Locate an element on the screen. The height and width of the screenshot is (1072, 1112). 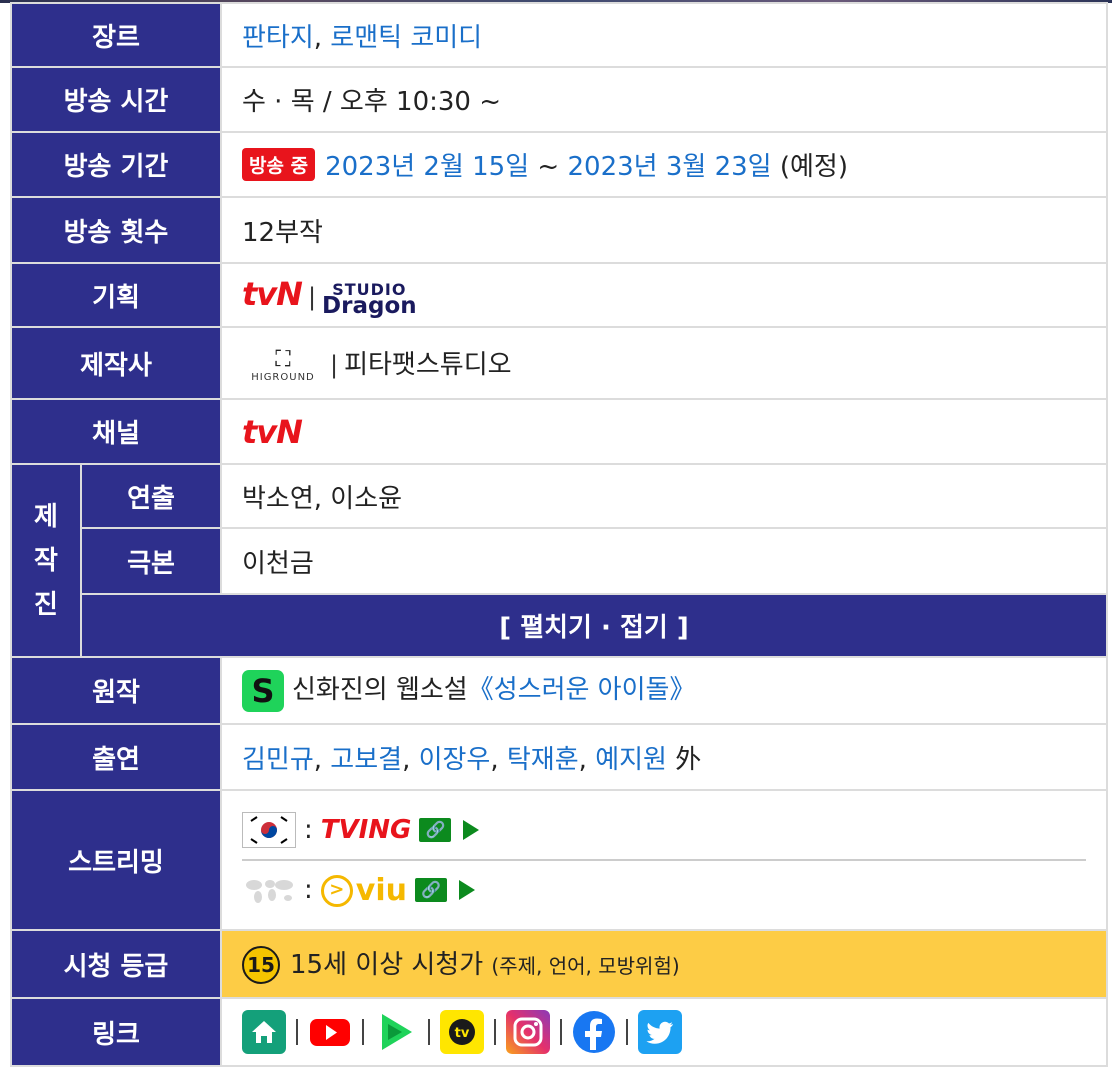
expand-collapse-toggle: [ 펼치기 · 접기 ] is located at coordinates (594, 625).